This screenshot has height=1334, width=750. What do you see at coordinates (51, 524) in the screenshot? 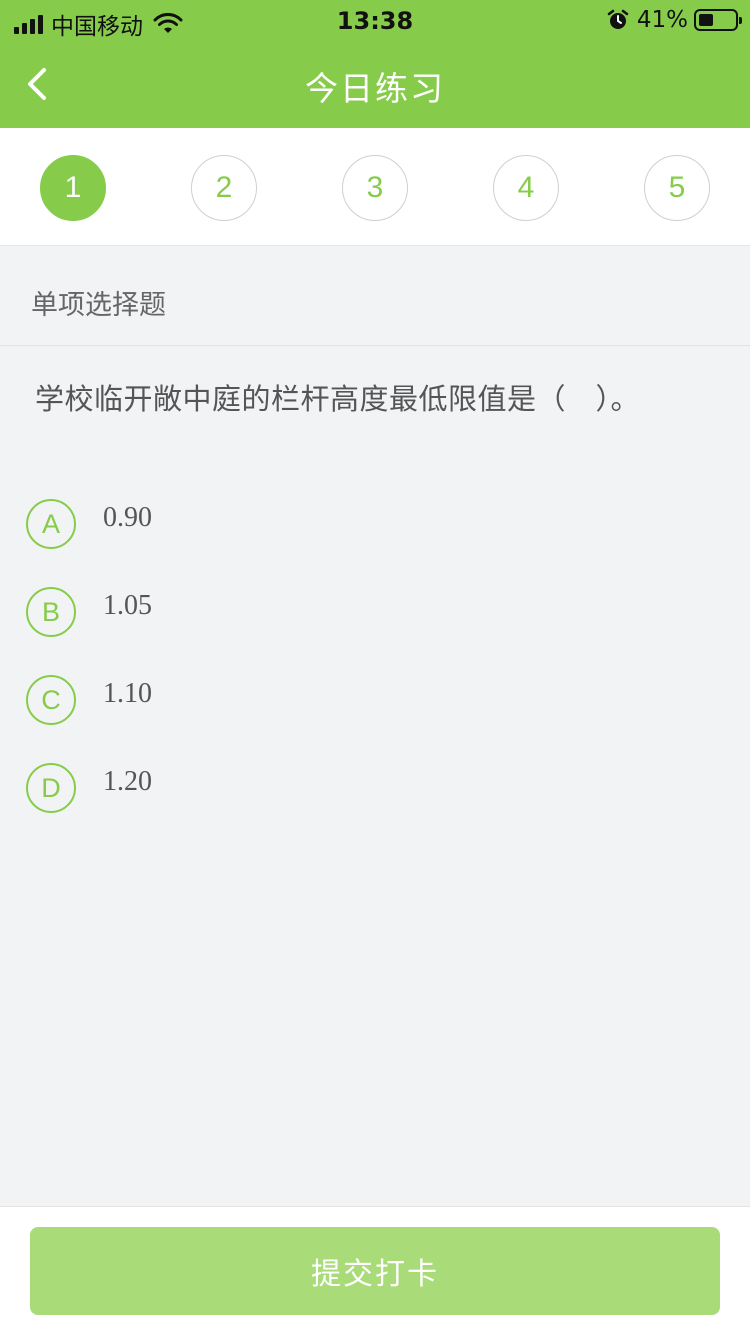
I see `option-letter: A` at bounding box center [51, 524].